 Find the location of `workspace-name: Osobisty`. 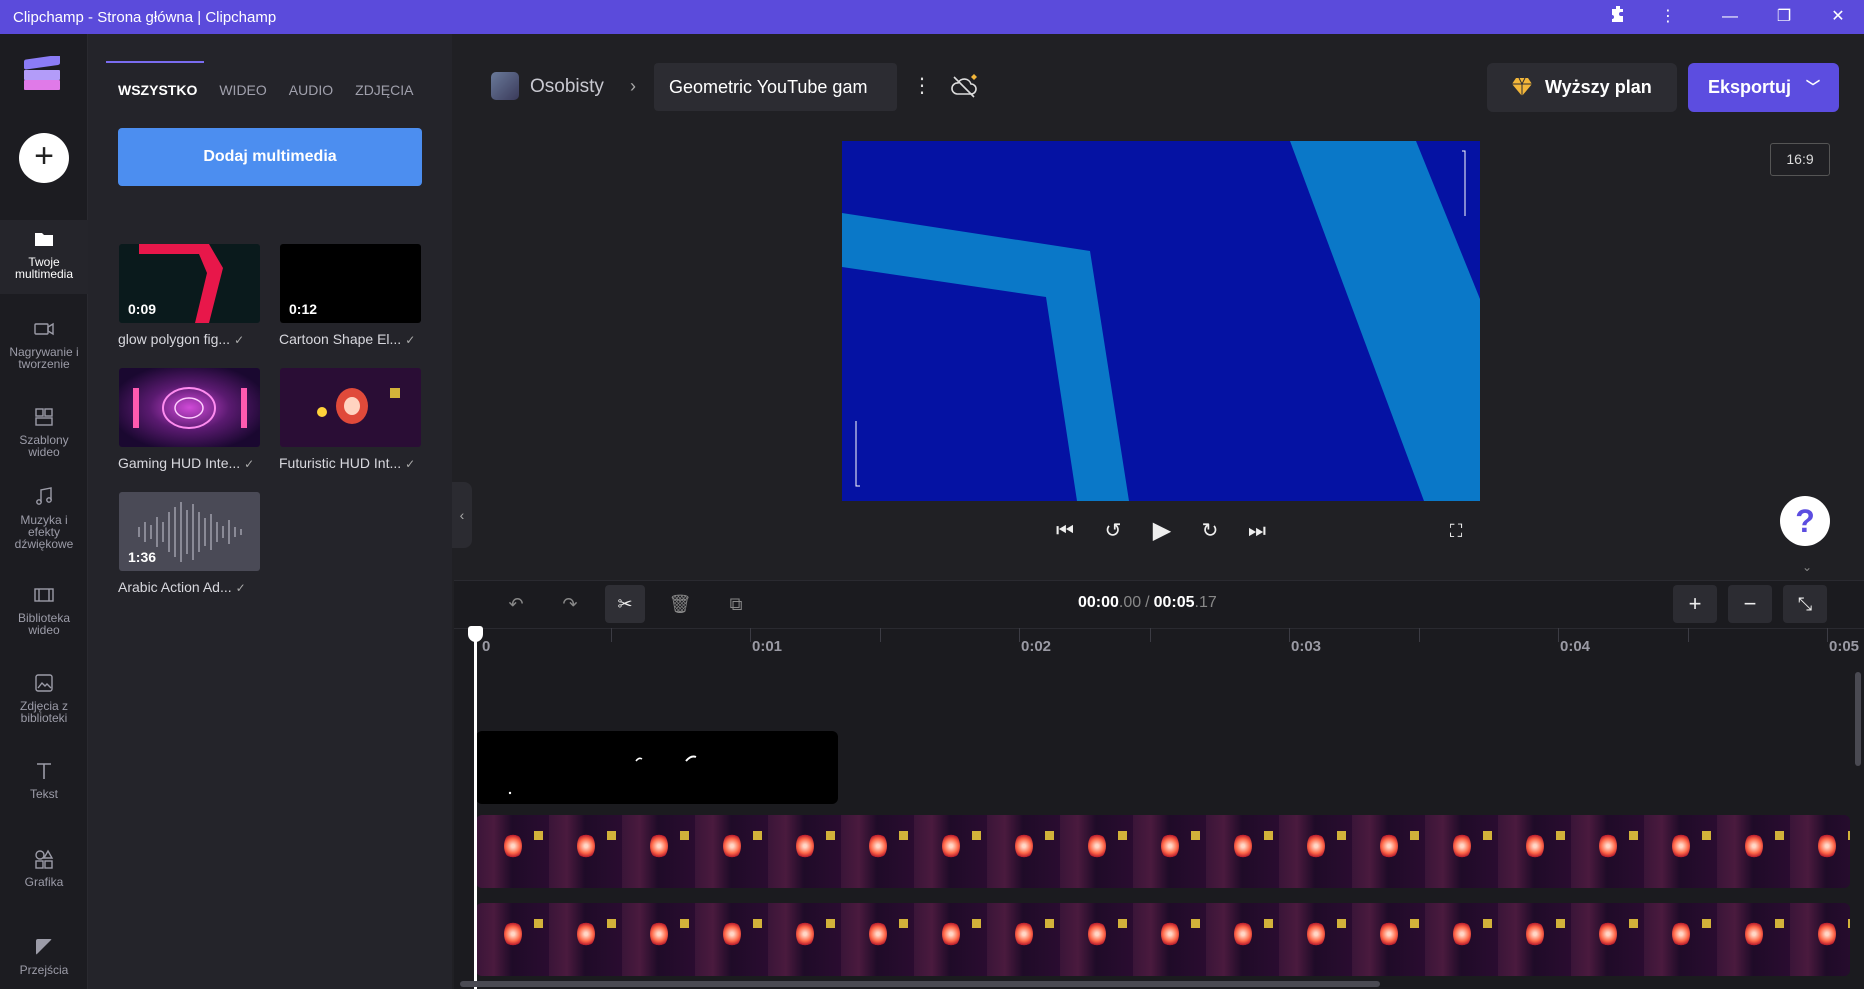

workspace-name: Osobisty is located at coordinates (567, 87).